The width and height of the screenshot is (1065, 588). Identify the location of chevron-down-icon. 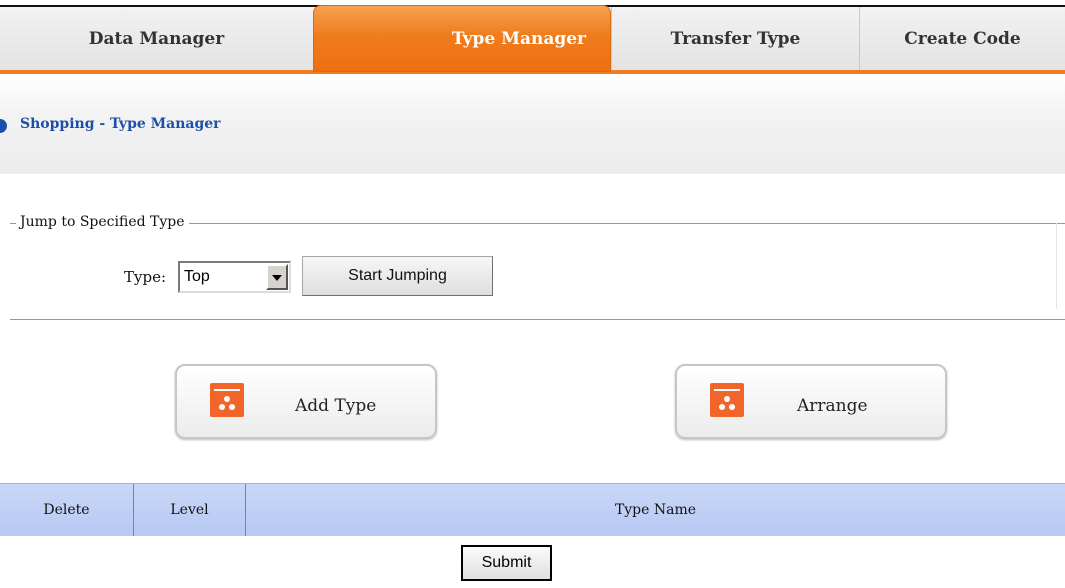
(277, 277).